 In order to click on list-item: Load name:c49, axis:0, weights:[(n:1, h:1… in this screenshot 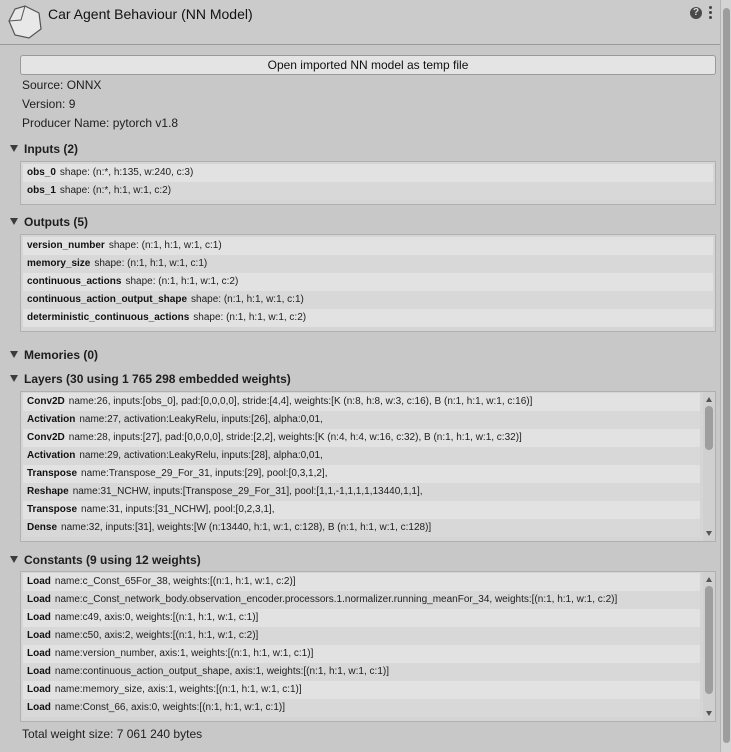, I will do `click(361, 618)`.